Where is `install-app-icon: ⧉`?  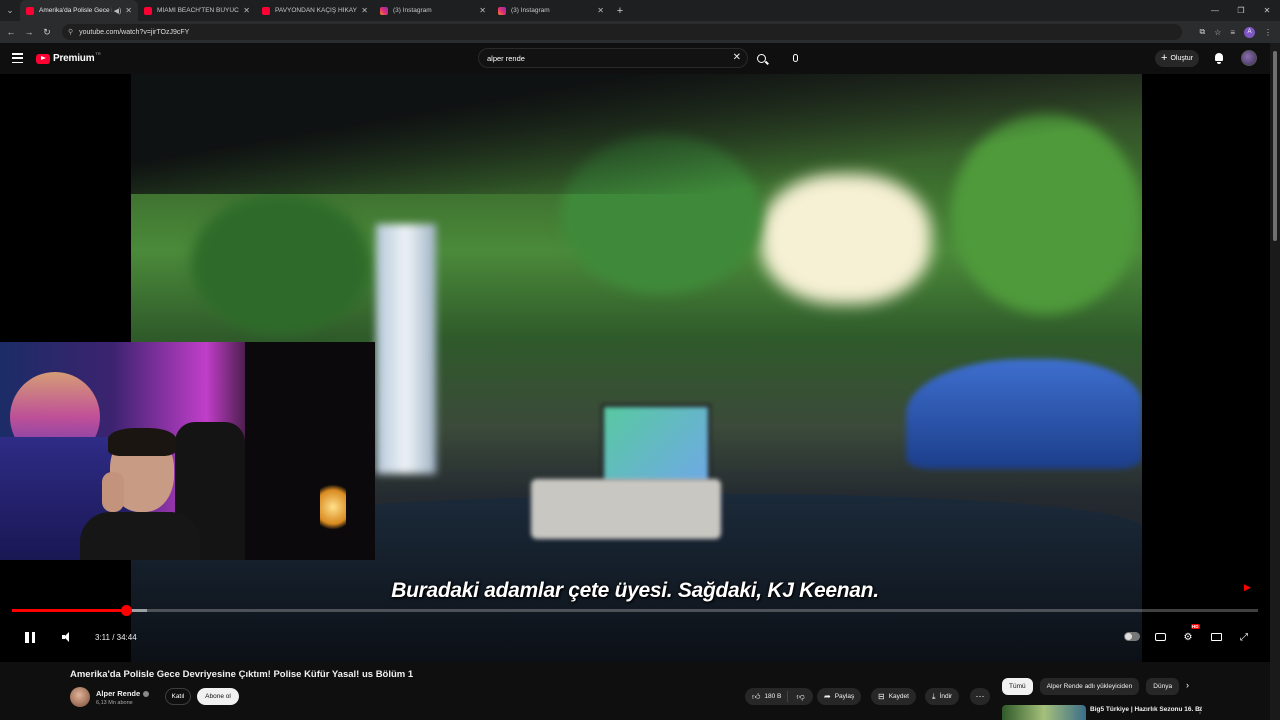 install-app-icon: ⧉ is located at coordinates (1202, 32).